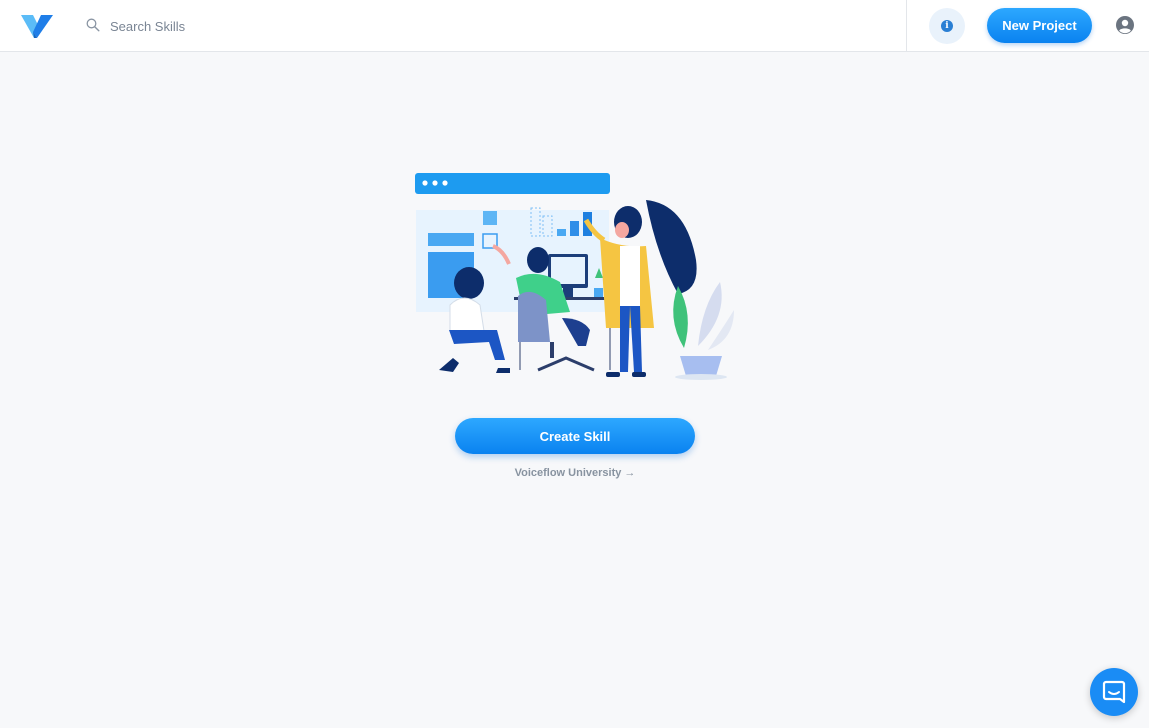 This screenshot has width=1149, height=728. I want to click on new-project-button: New Project, so click(1039, 25).